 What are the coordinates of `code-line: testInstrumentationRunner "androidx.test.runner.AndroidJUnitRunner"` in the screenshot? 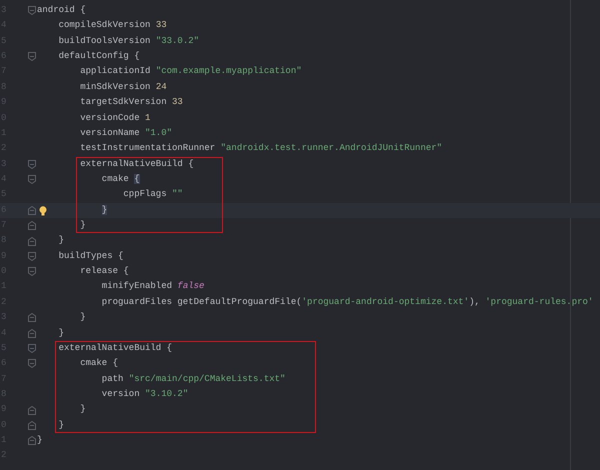 It's located at (261, 149).